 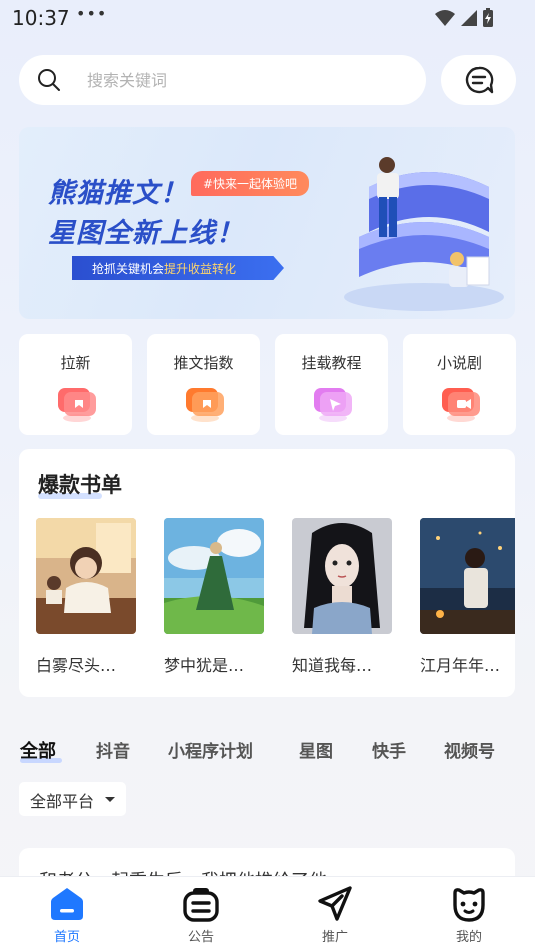 I want to click on video-card-icon, so click(x=461, y=405).